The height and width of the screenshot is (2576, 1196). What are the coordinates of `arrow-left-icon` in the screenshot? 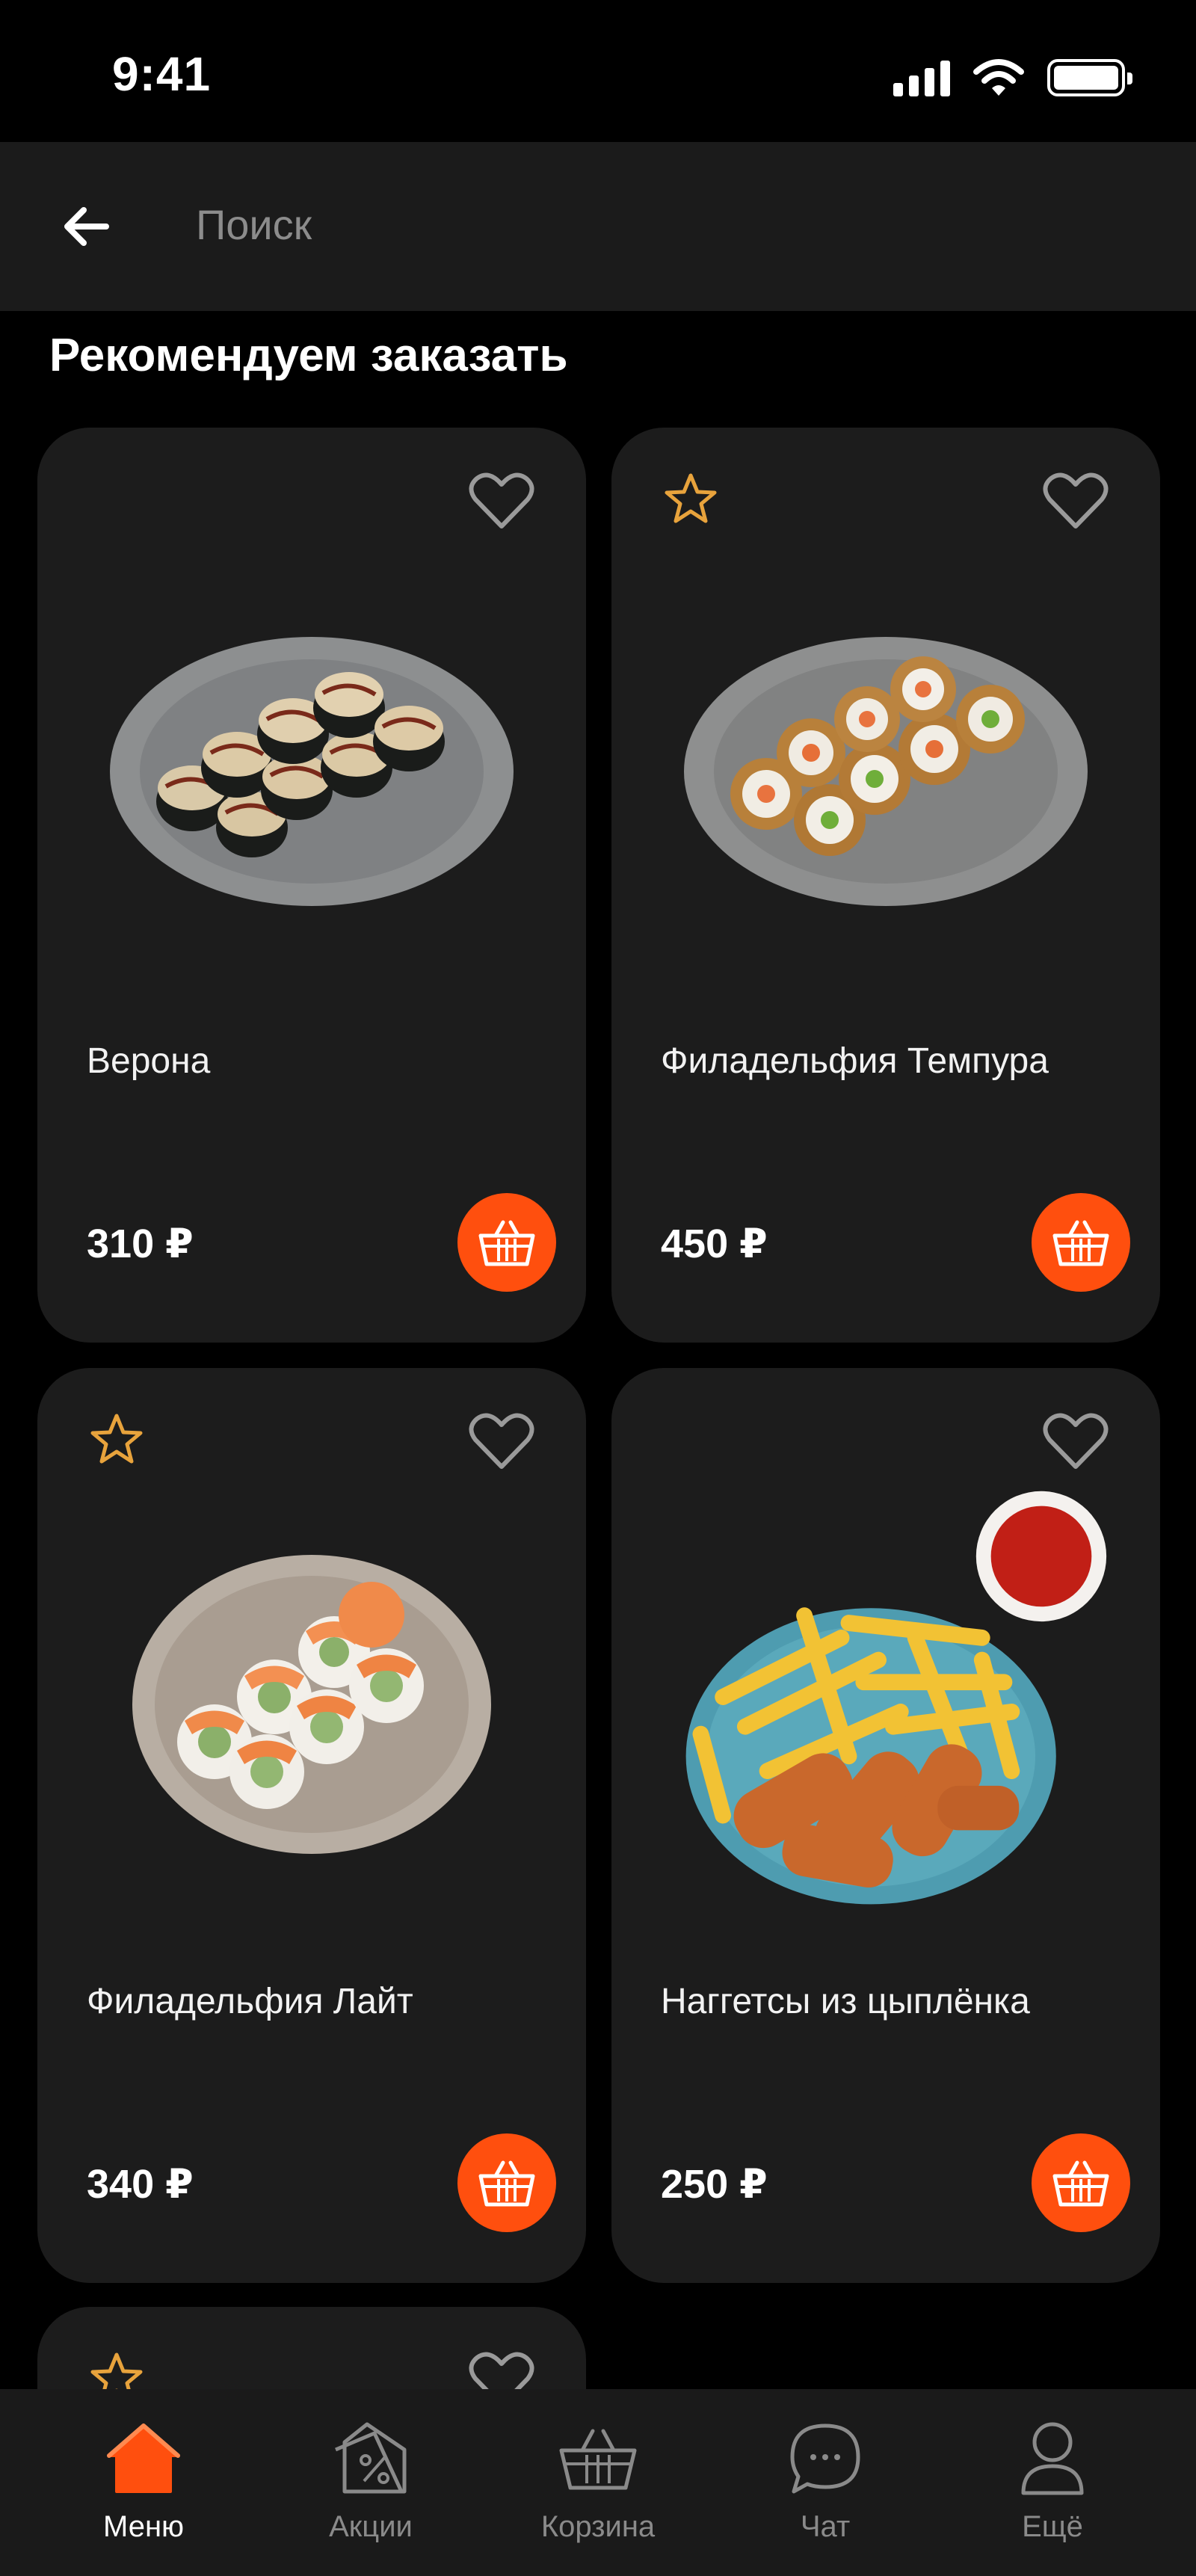 It's located at (87, 226).